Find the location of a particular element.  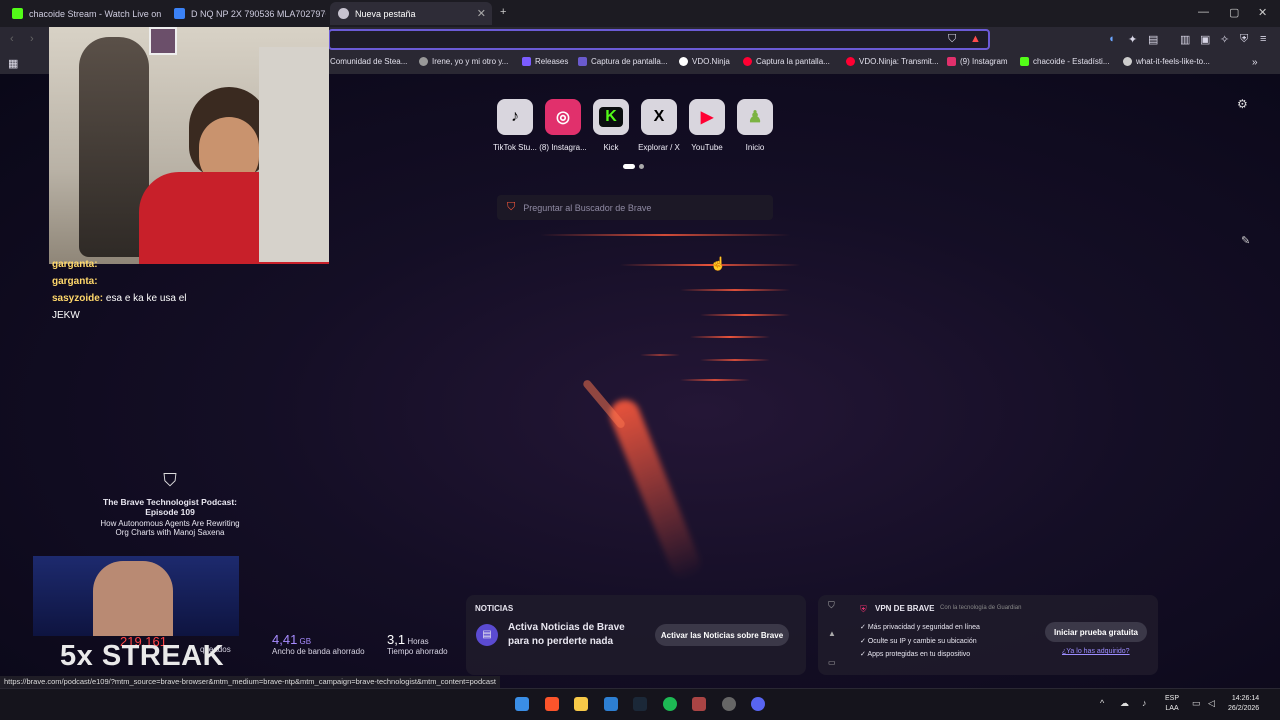

bookmark-item: VDO.Ninja is located at coordinates (704, 61).